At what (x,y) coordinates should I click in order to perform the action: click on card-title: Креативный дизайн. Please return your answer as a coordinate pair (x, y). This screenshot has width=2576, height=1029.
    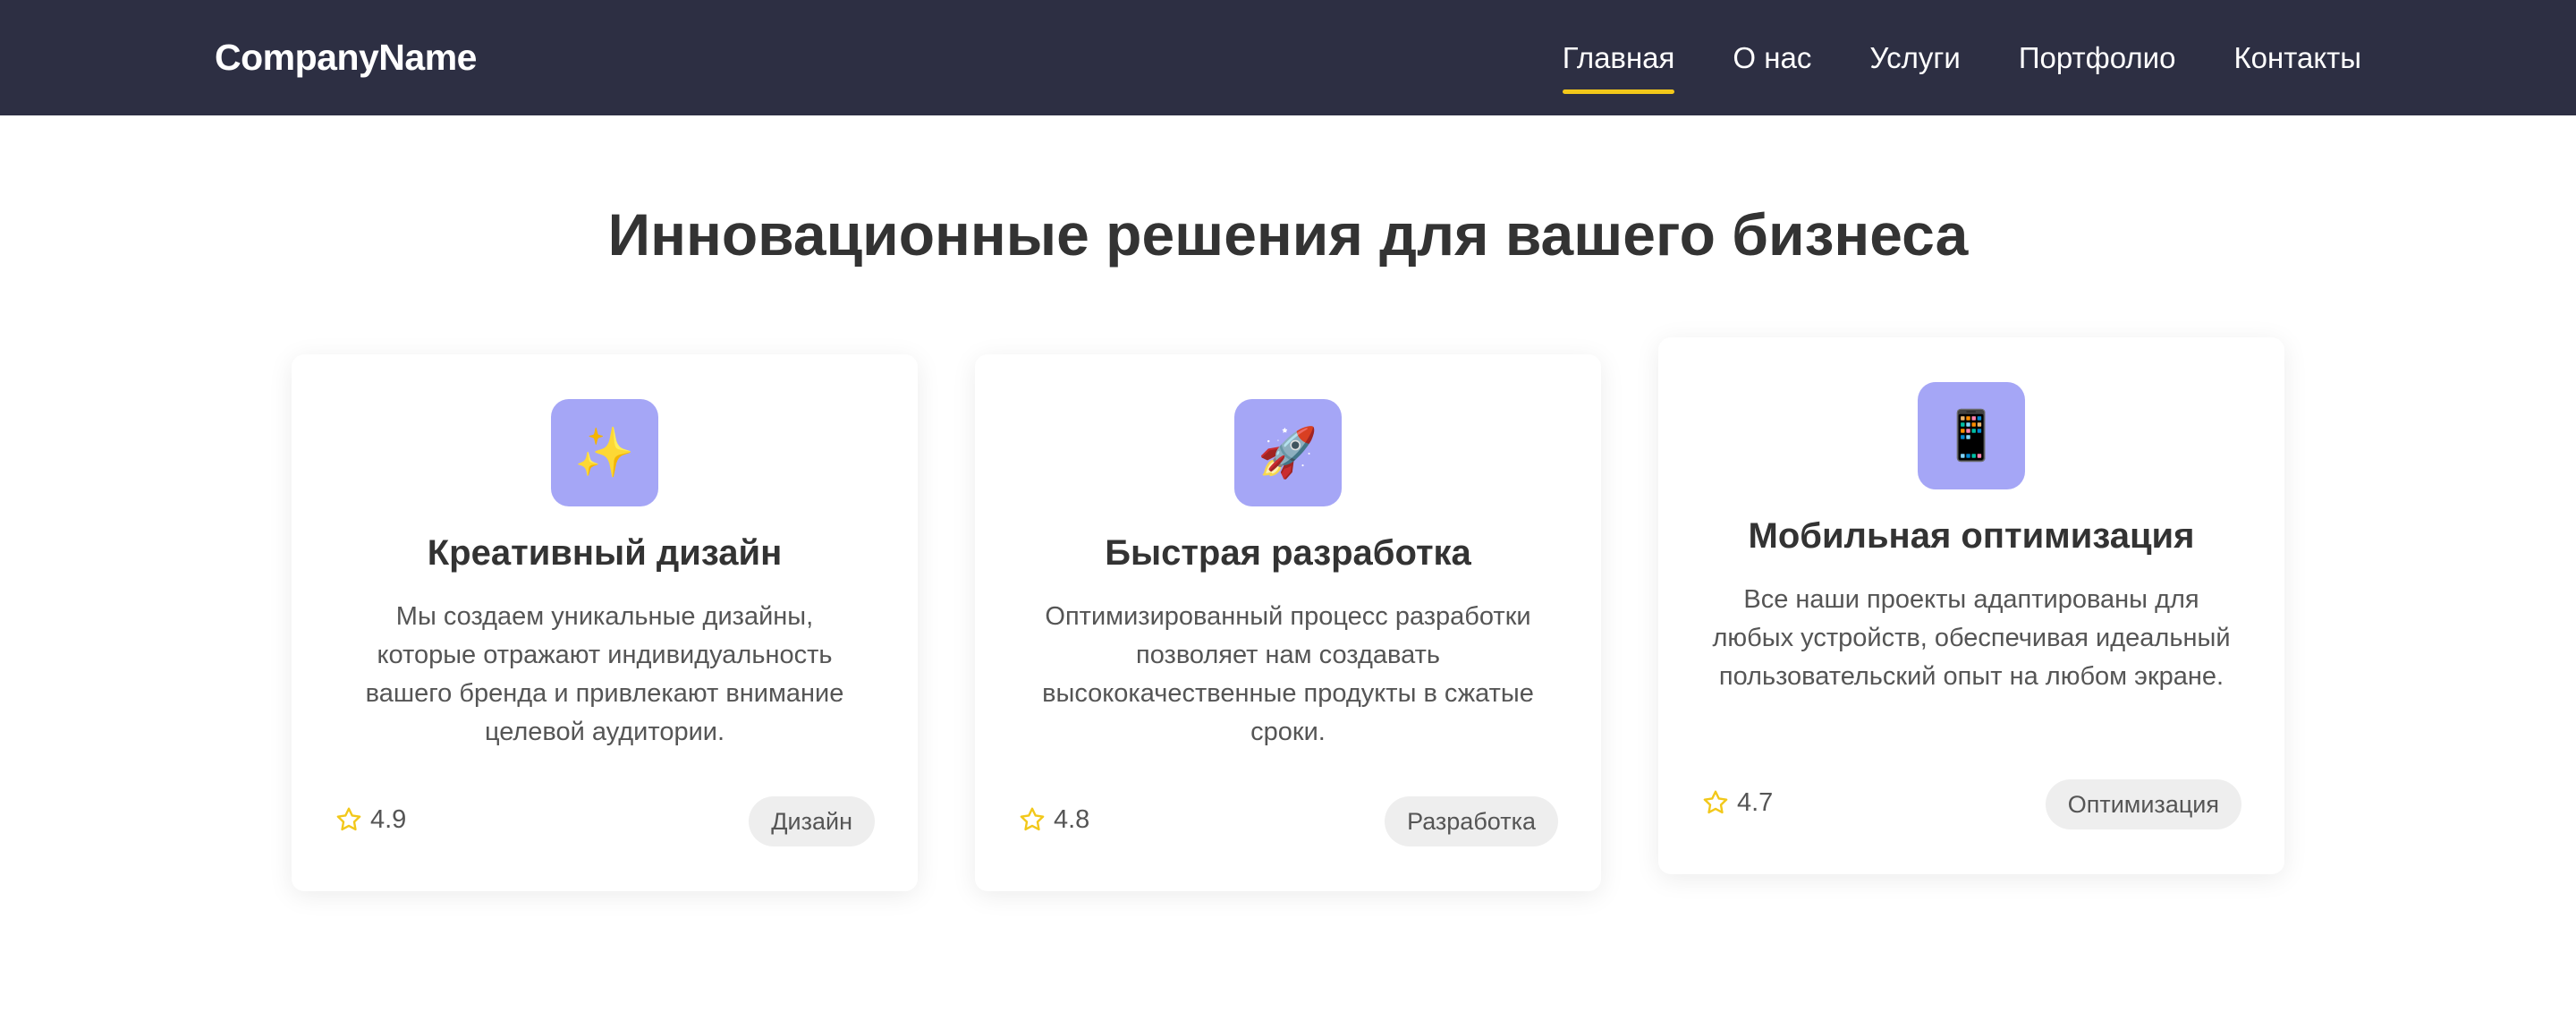
    Looking at the image, I should click on (605, 553).